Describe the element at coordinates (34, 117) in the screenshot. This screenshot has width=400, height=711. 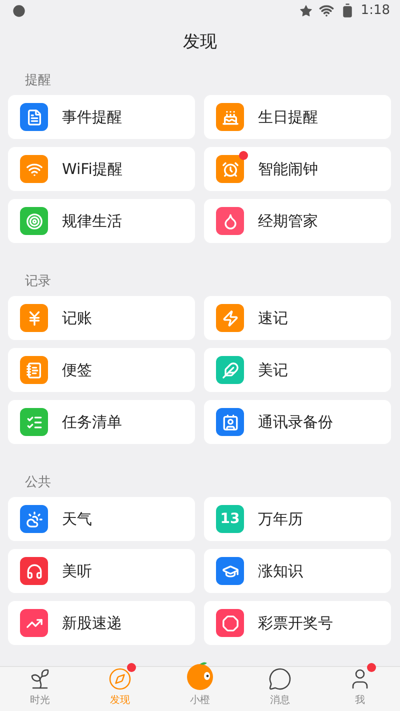
I see `note-icon` at that location.